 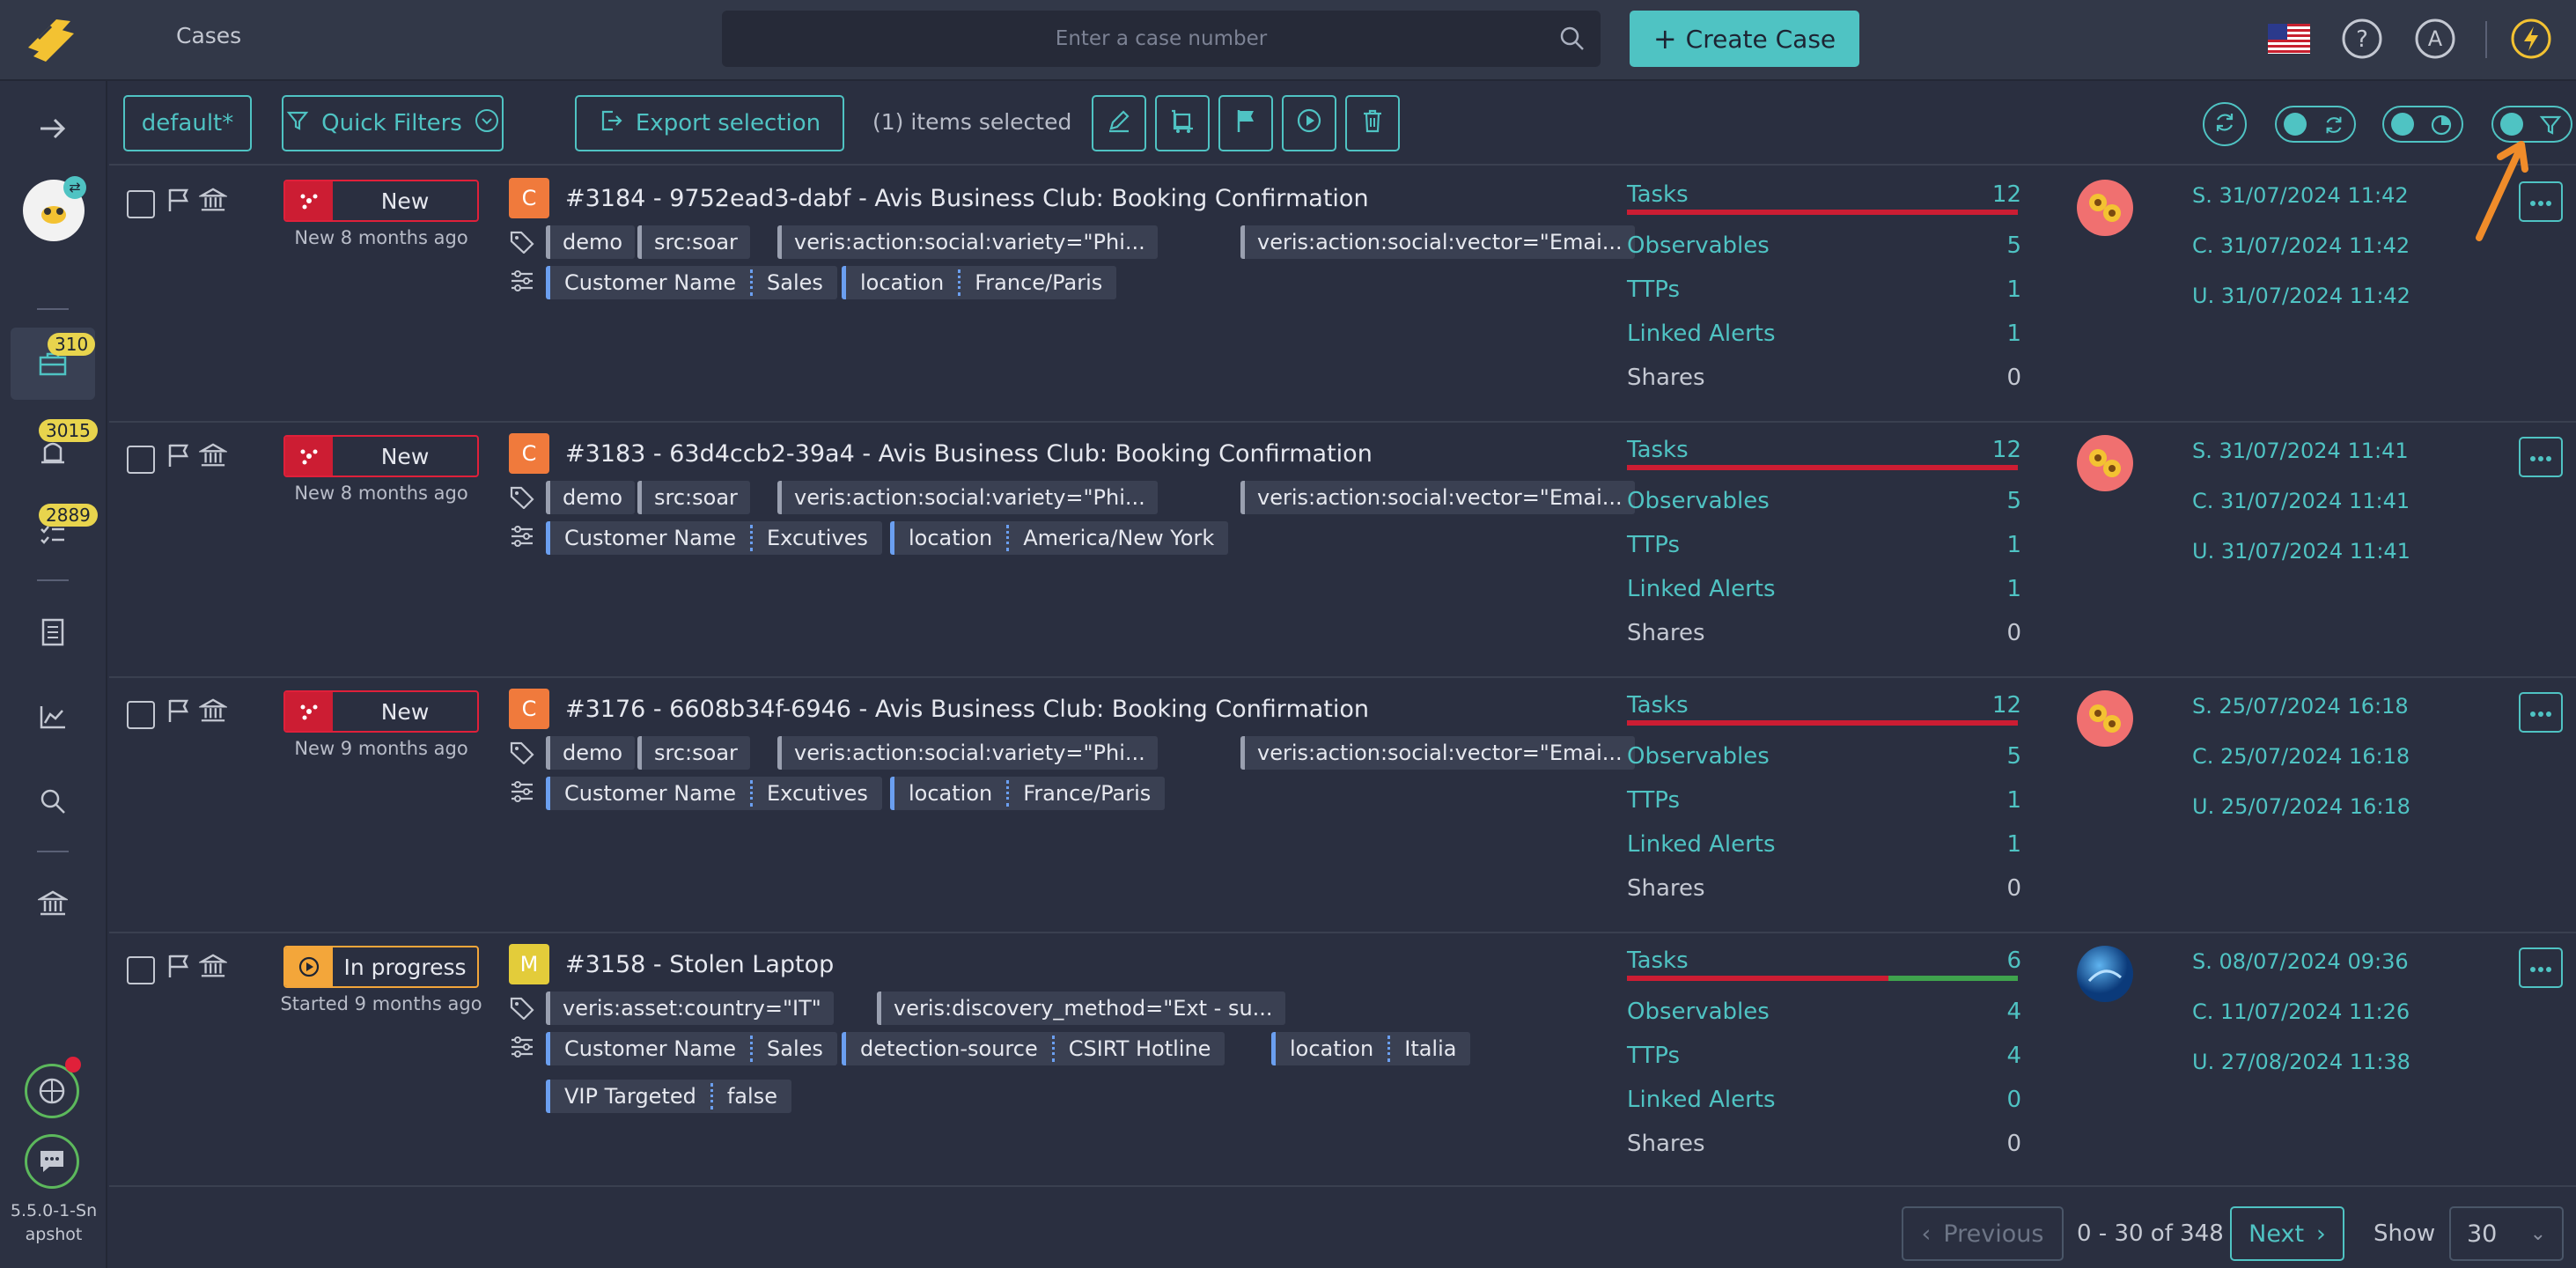 What do you see at coordinates (74, 187) in the screenshot?
I see `switch-org-icon: ⇄` at bounding box center [74, 187].